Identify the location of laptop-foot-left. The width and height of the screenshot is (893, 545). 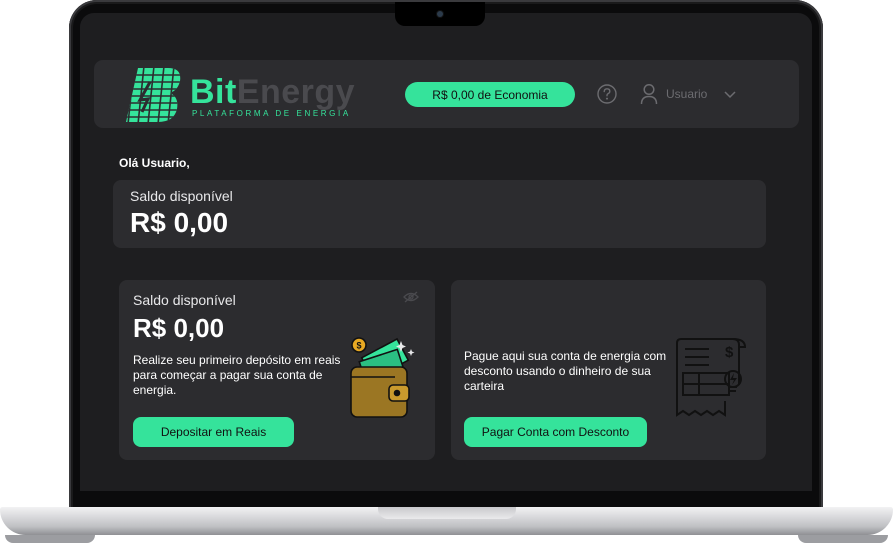
(50, 539).